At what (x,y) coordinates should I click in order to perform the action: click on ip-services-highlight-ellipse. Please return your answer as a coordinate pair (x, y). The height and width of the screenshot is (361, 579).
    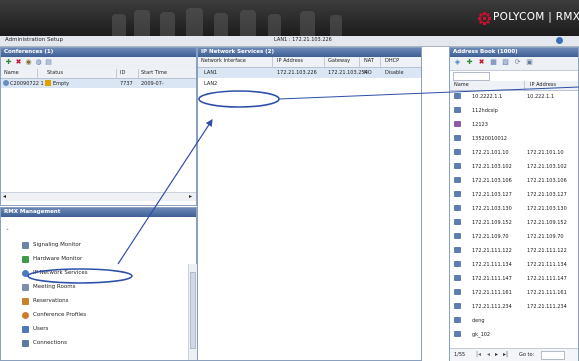
    Looking at the image, I should click on (80, 276).